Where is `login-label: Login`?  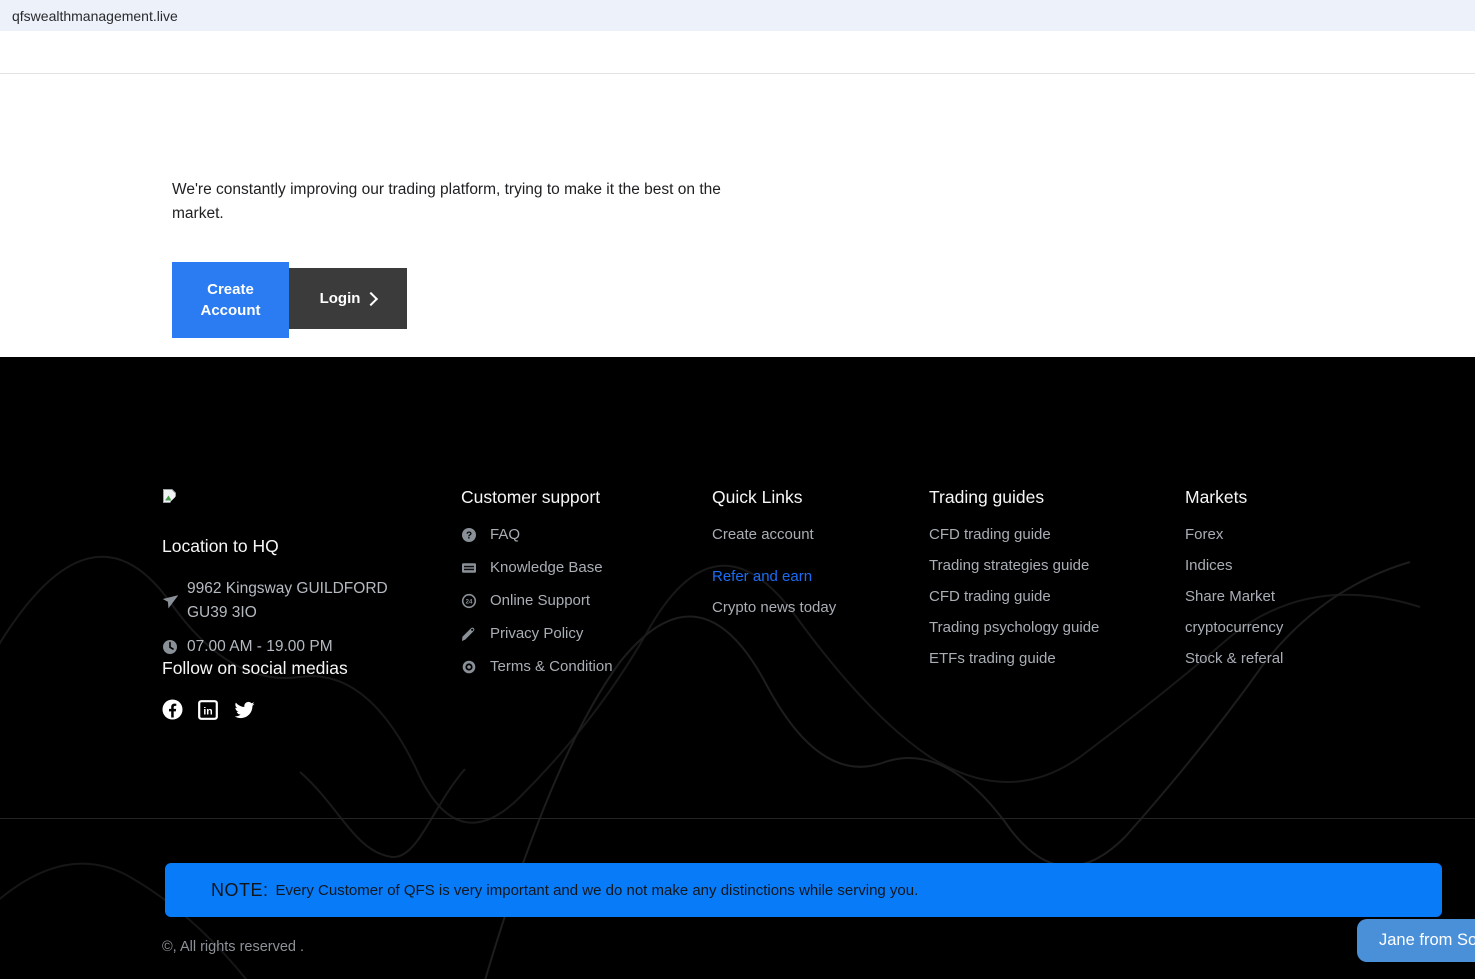
login-label: Login is located at coordinates (340, 298).